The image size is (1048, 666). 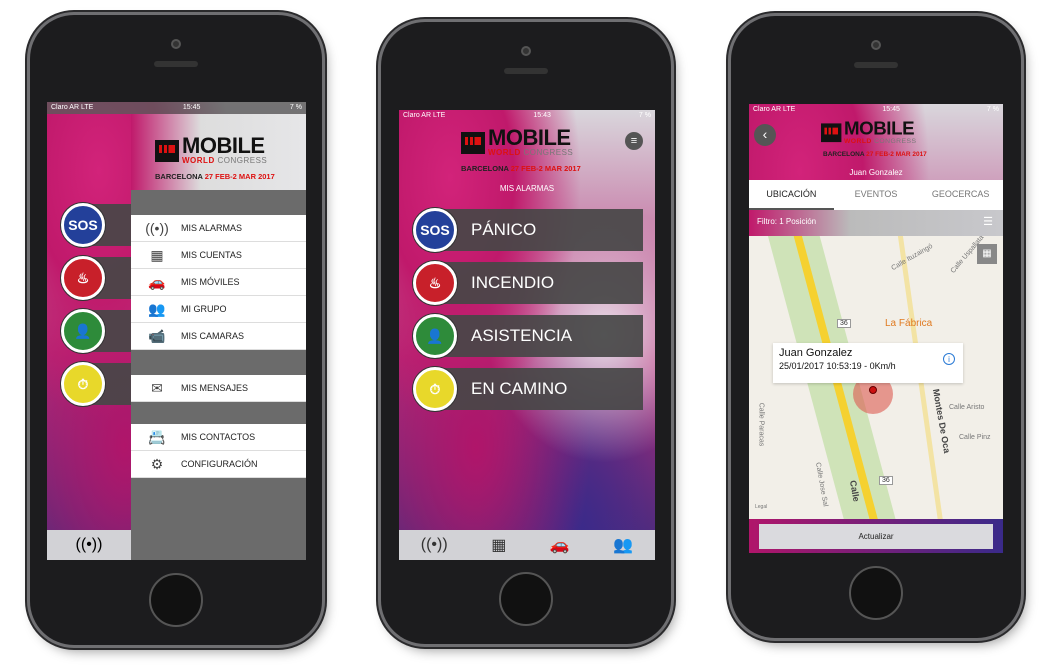 What do you see at coordinates (212, 228) in the screenshot?
I see `text-label: MIS ALARMAS` at bounding box center [212, 228].